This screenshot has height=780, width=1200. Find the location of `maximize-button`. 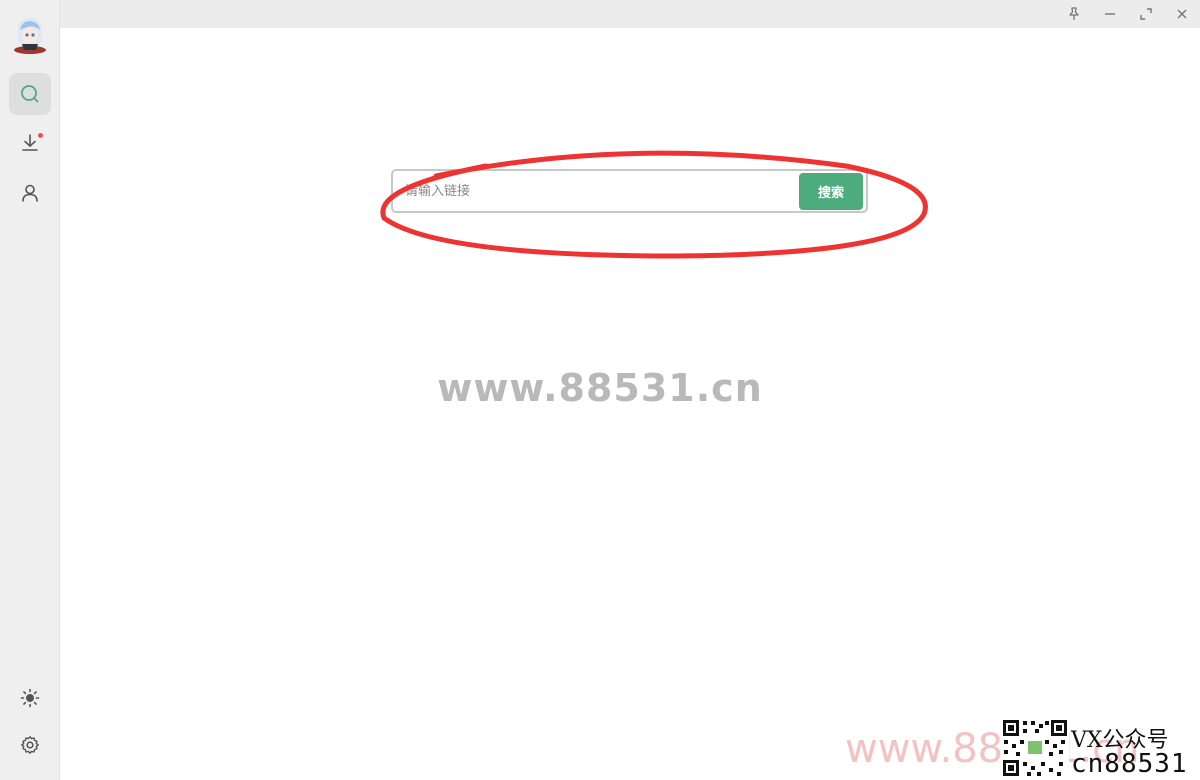

maximize-button is located at coordinates (1146, 14).